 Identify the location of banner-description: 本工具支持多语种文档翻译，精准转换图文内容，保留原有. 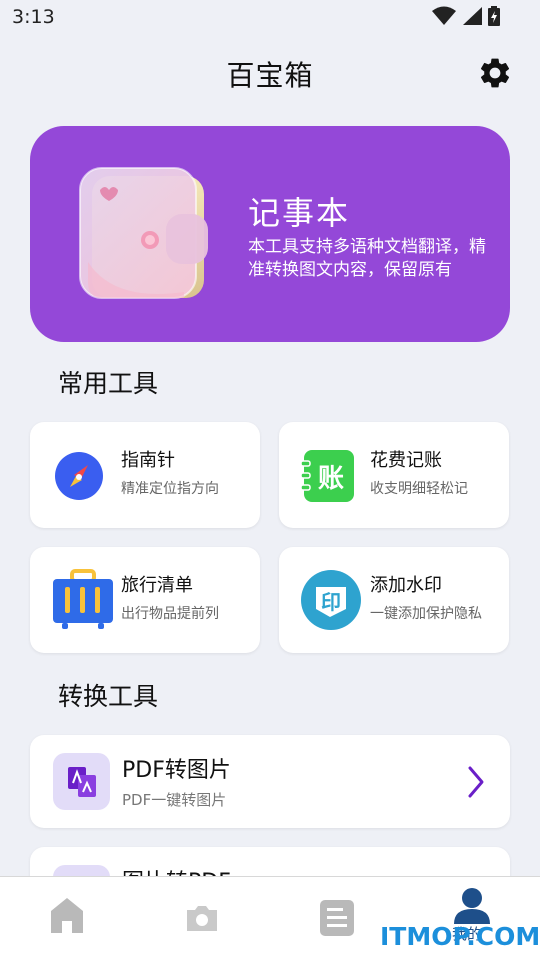
(367, 258).